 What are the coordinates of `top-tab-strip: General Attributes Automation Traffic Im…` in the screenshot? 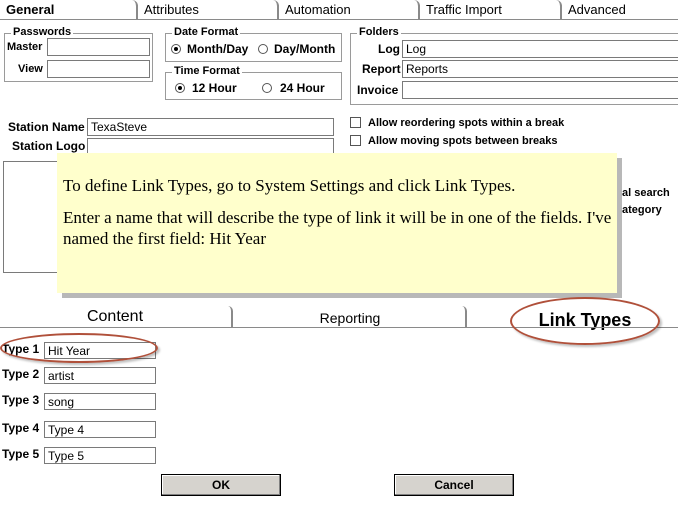 It's located at (339, 10).